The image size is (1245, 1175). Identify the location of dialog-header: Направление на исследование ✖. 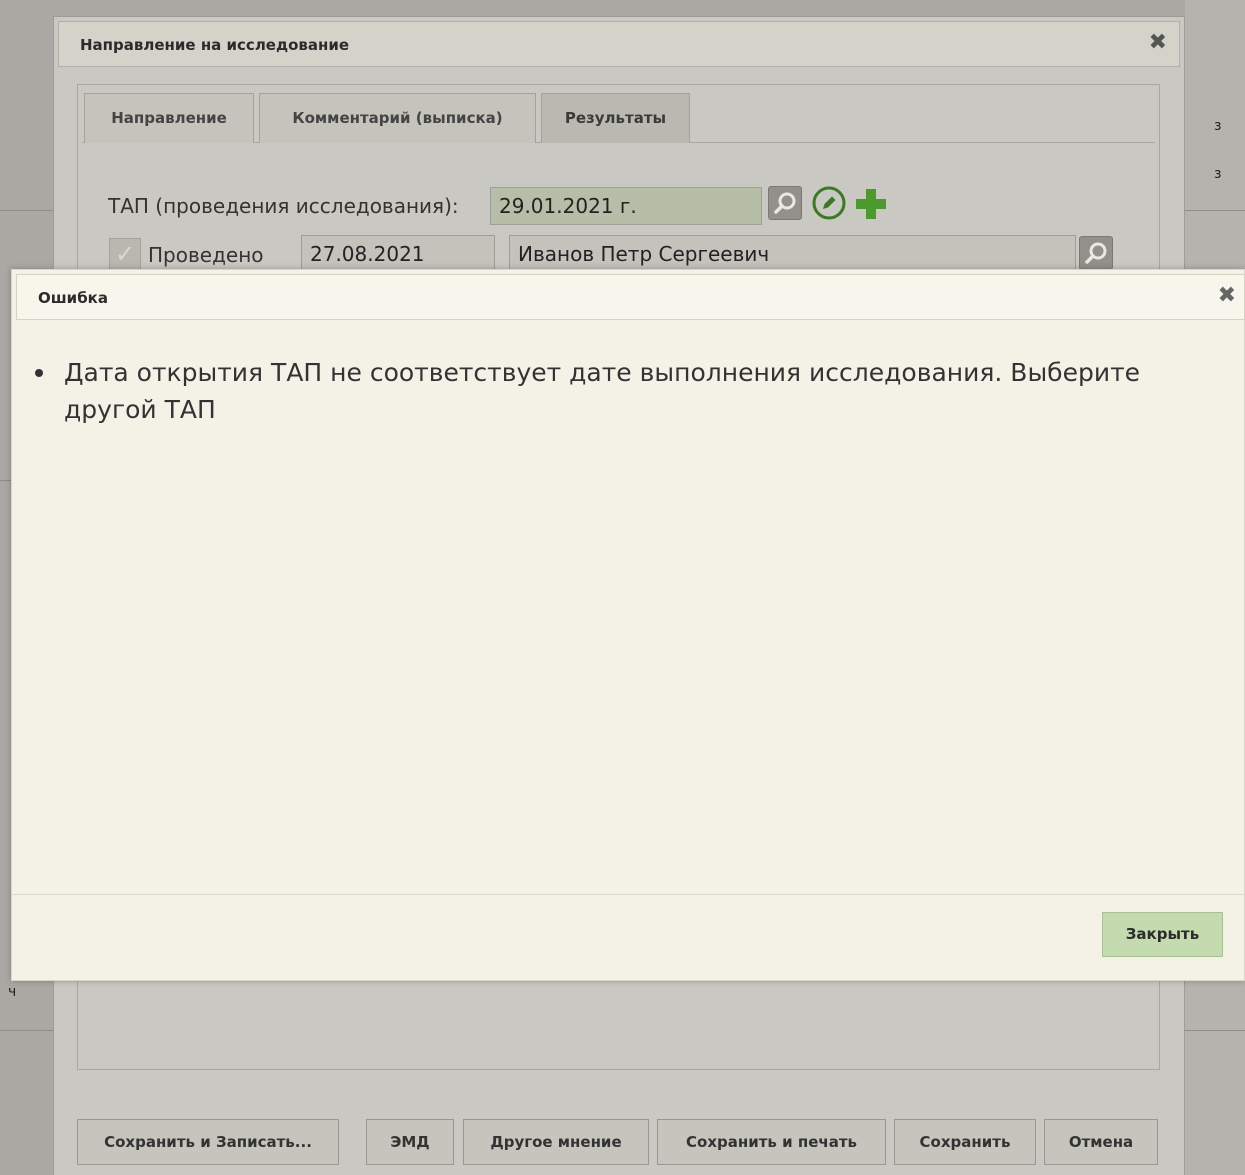
(619, 44).